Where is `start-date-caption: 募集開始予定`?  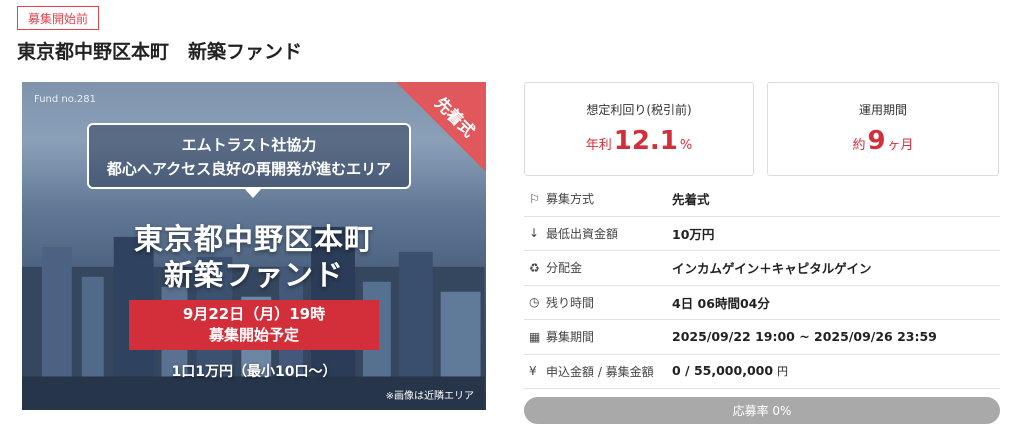 start-date-caption: 募集開始予定 is located at coordinates (253, 335).